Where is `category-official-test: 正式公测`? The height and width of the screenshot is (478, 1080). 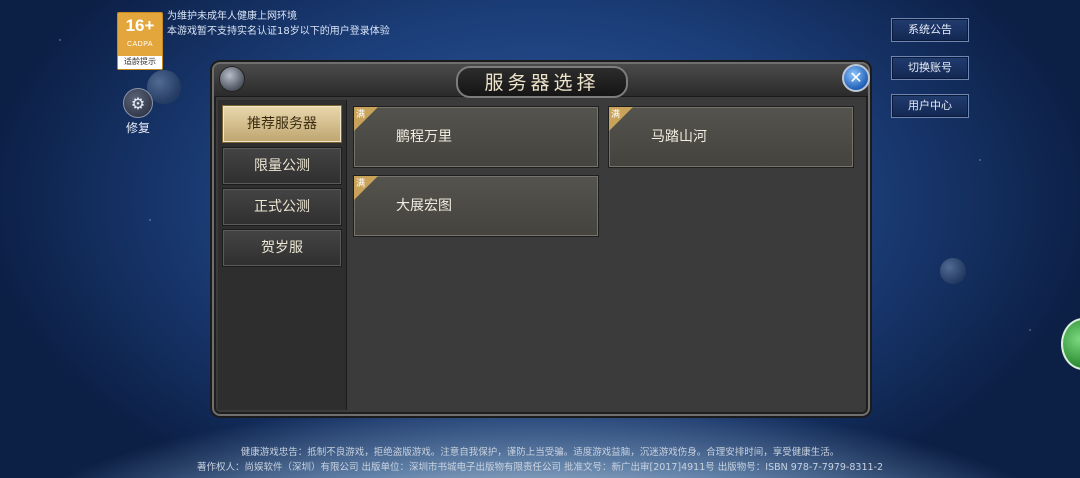
category-official-test: 正式公测 is located at coordinates (282, 207).